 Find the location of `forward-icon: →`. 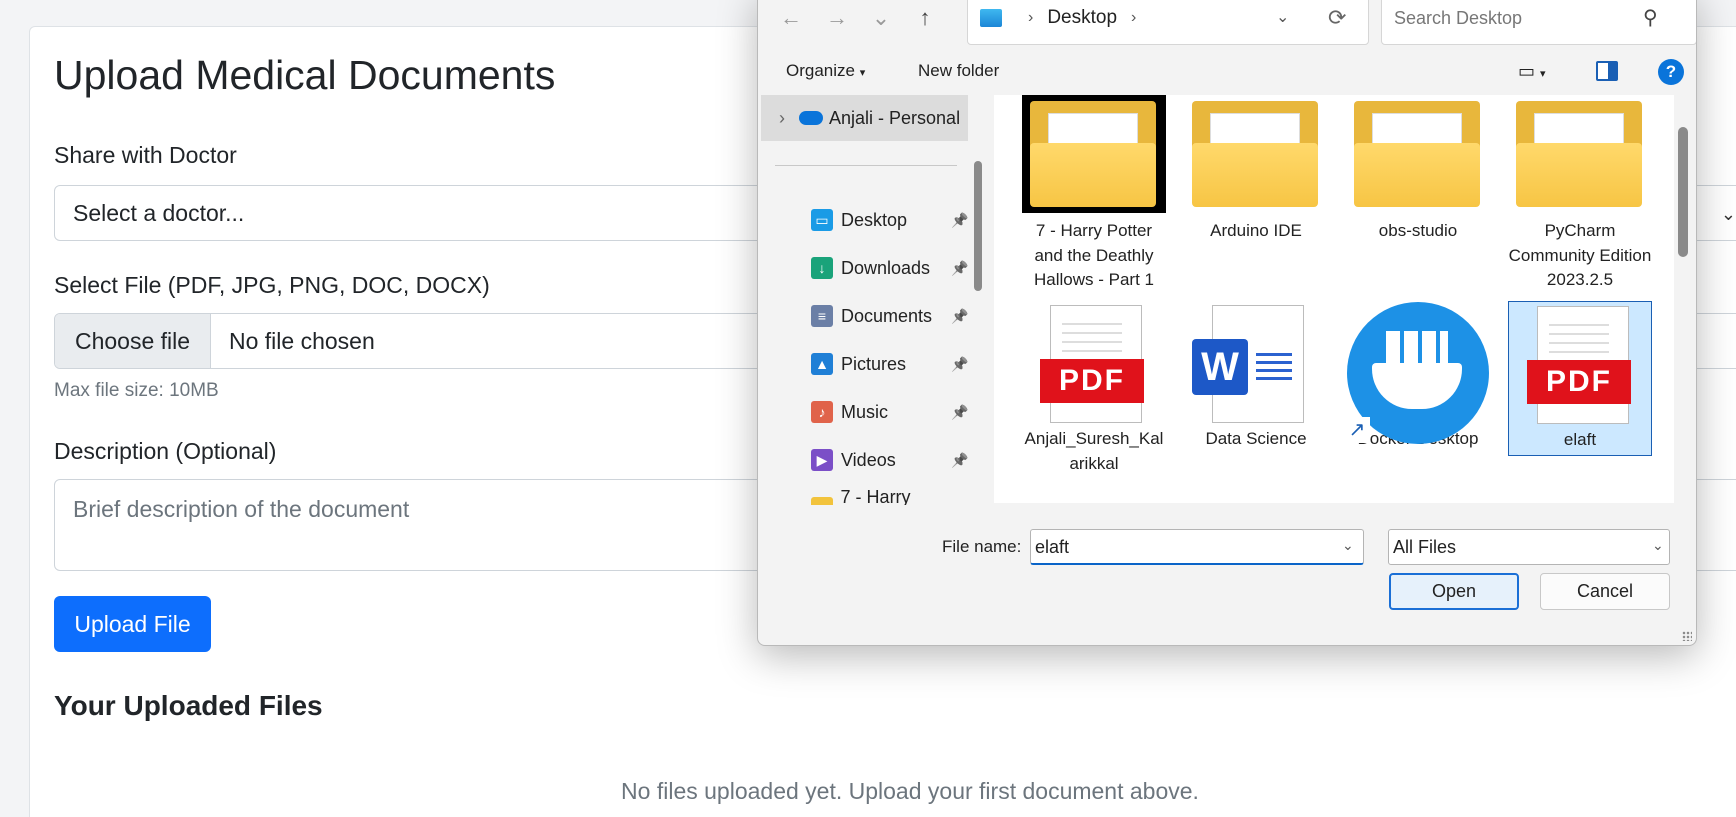

forward-icon: → is located at coordinates (837, 18).